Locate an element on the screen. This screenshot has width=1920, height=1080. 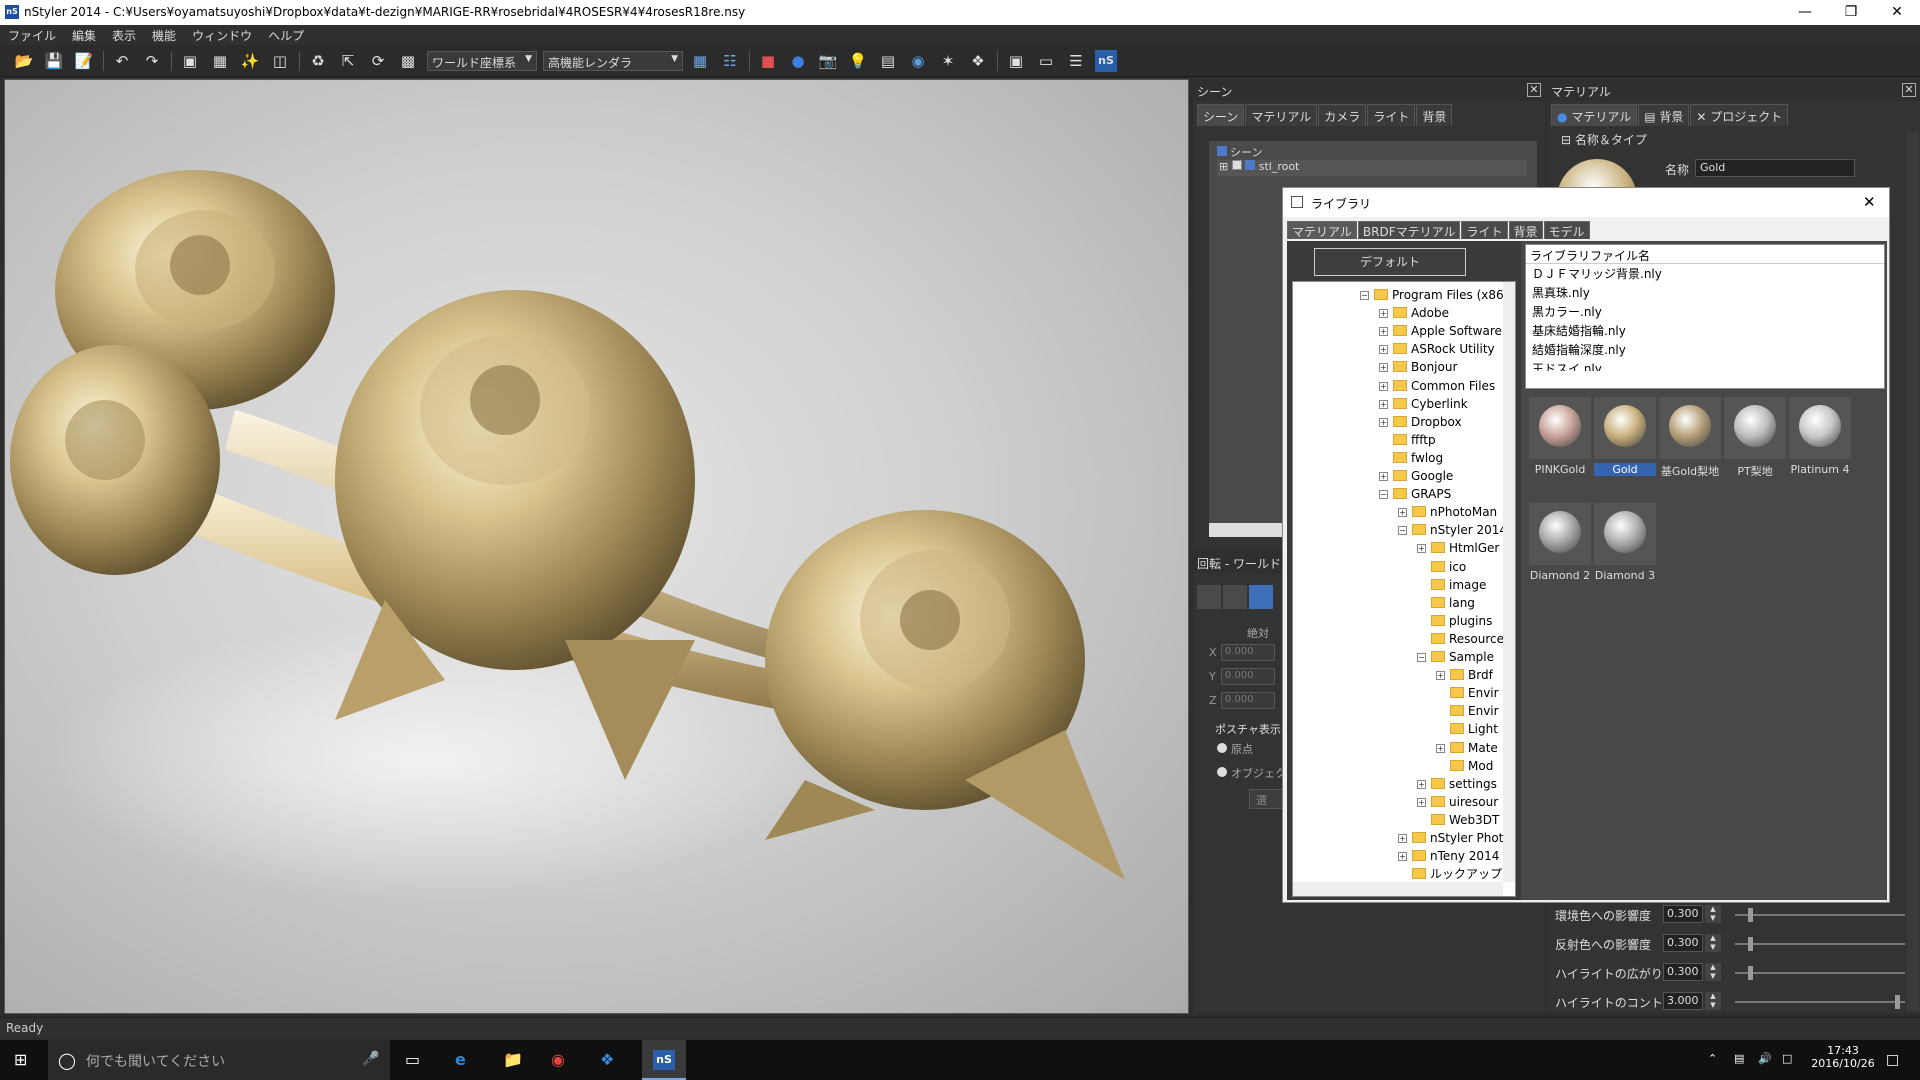
folder-tree-item: + Brdf is located at coordinates (1464, 675).